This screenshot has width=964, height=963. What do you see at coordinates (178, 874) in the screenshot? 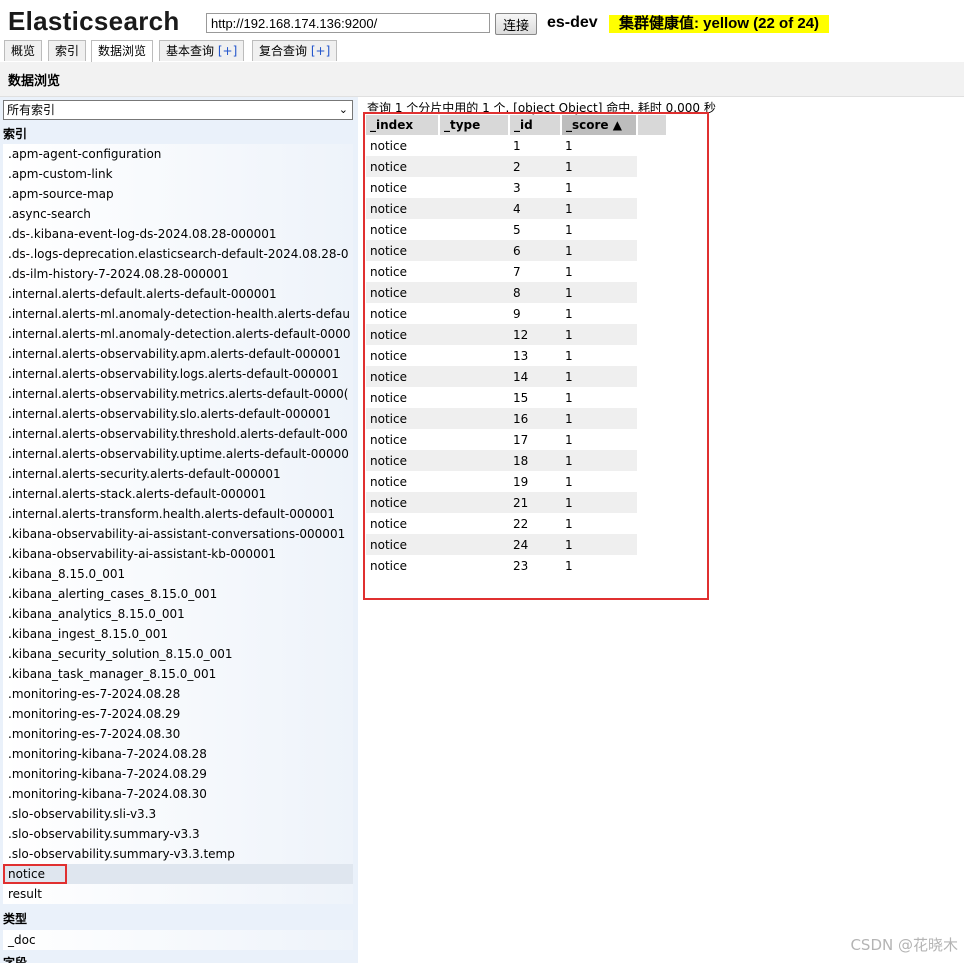
I see `index-list-item: notice` at bounding box center [178, 874].